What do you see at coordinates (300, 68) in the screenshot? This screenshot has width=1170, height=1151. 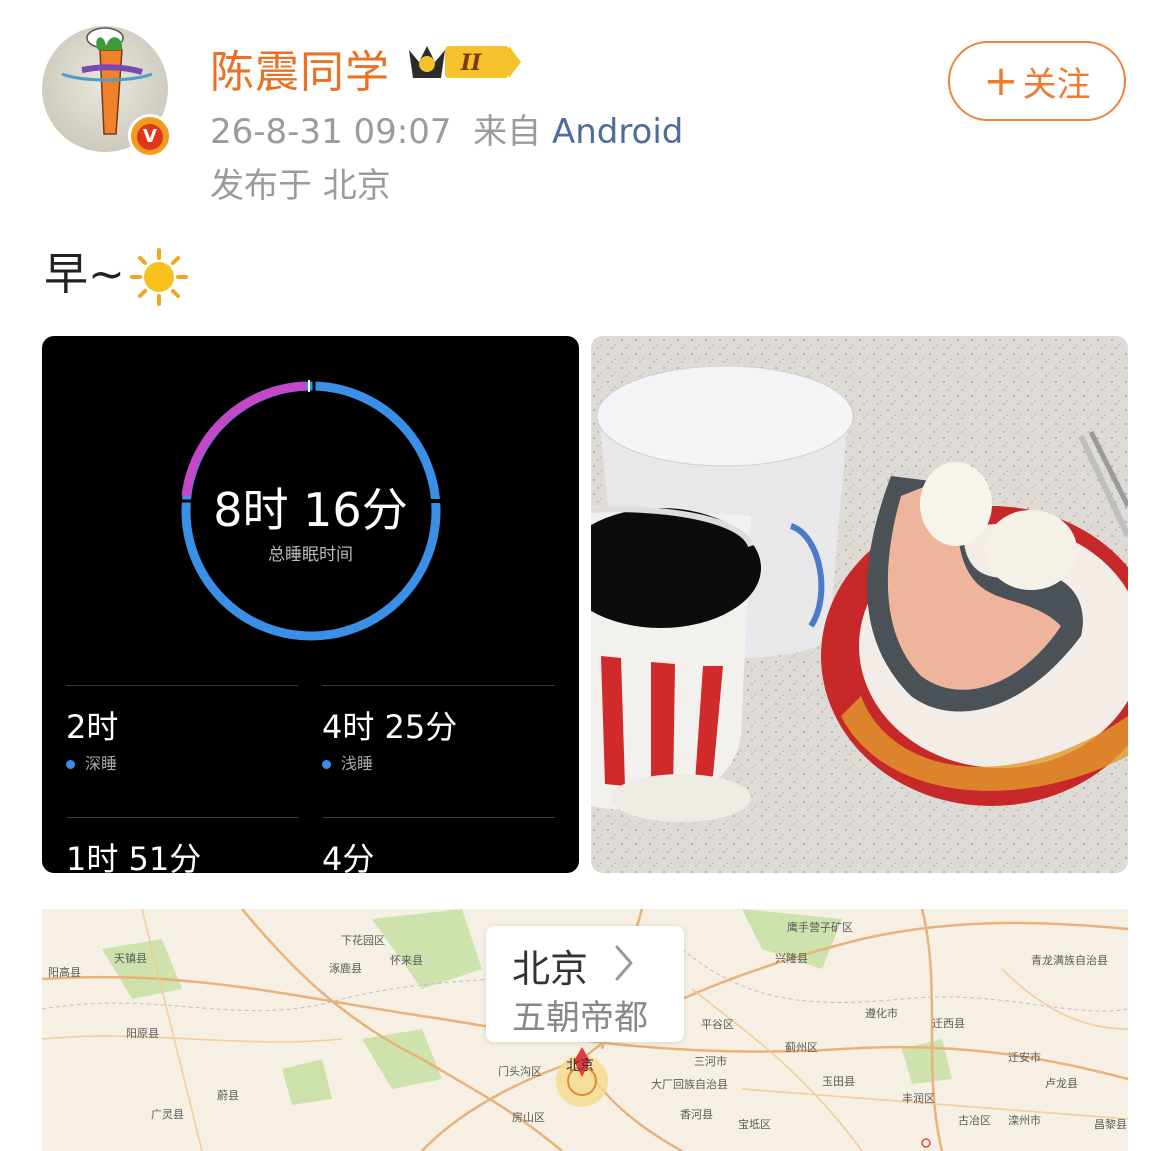 I see `username: 陈震同学` at bounding box center [300, 68].